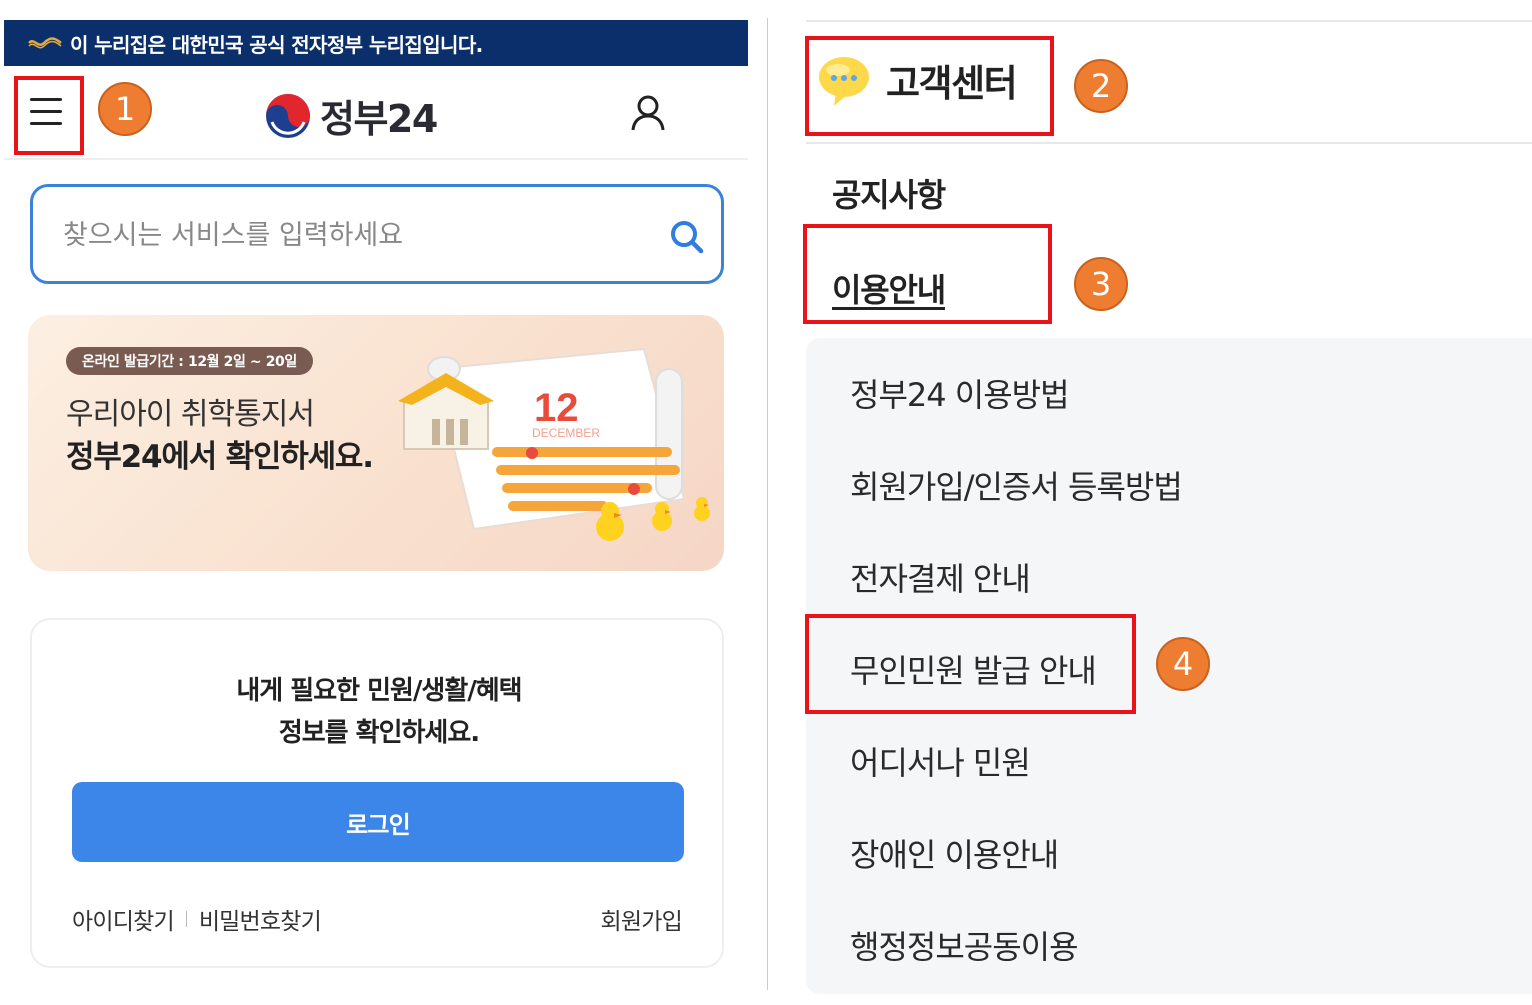 This screenshot has width=1532, height=1005. Describe the element at coordinates (954, 853) in the screenshot. I see `submenu-item-accessibility: 장애인 이용안내` at that location.